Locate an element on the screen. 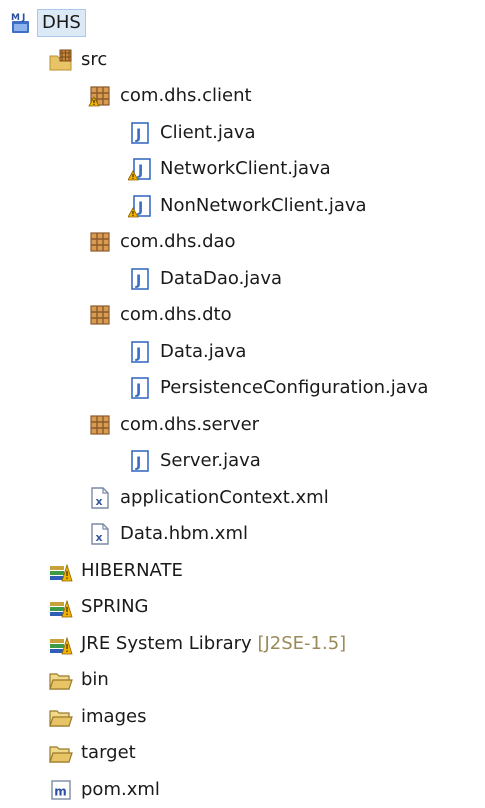 The image size is (485, 808). library-label: SPRING is located at coordinates (115, 607).